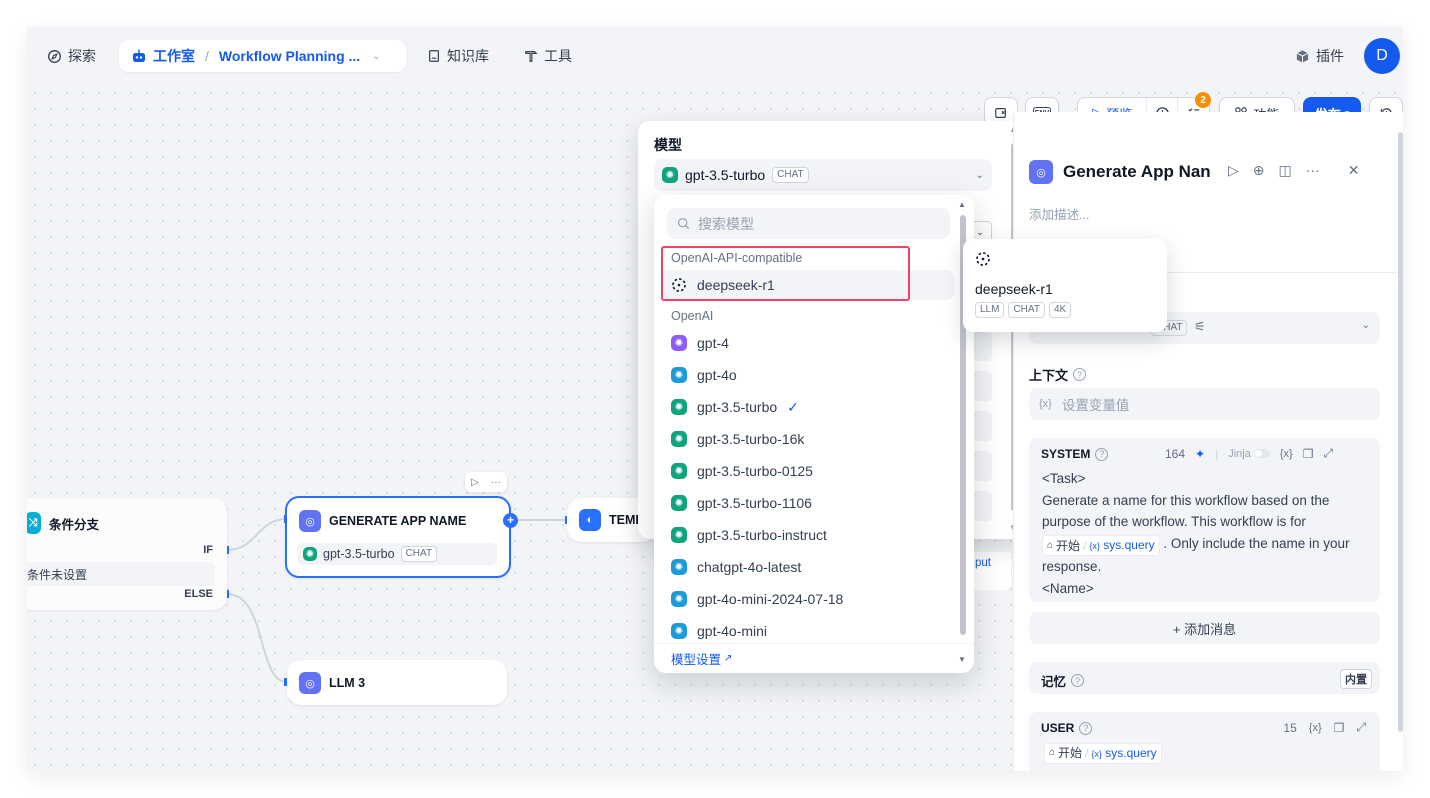 The image size is (1430, 798). Describe the element at coordinates (1200, 454) in the screenshot. I see `sparkle-icon: ✦` at that location.